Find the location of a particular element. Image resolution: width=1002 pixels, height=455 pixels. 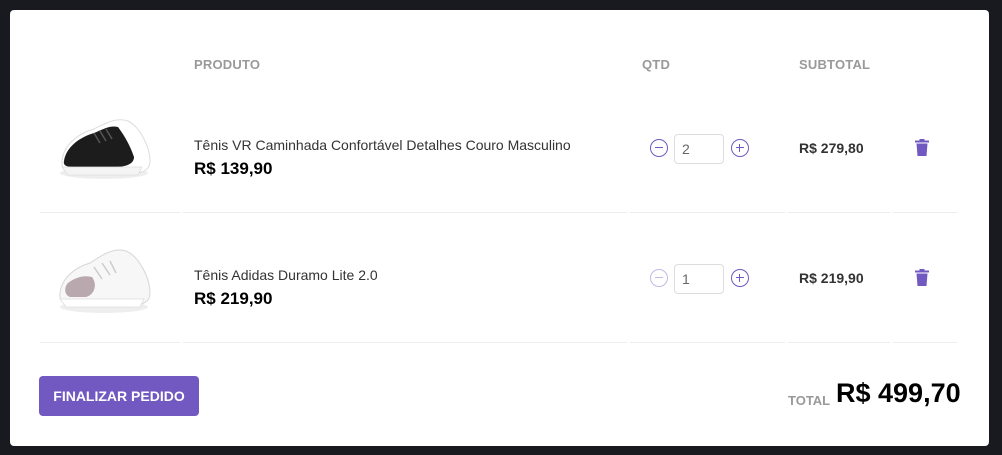

finish-order-button: Finalizar pedido is located at coordinates (119, 396).